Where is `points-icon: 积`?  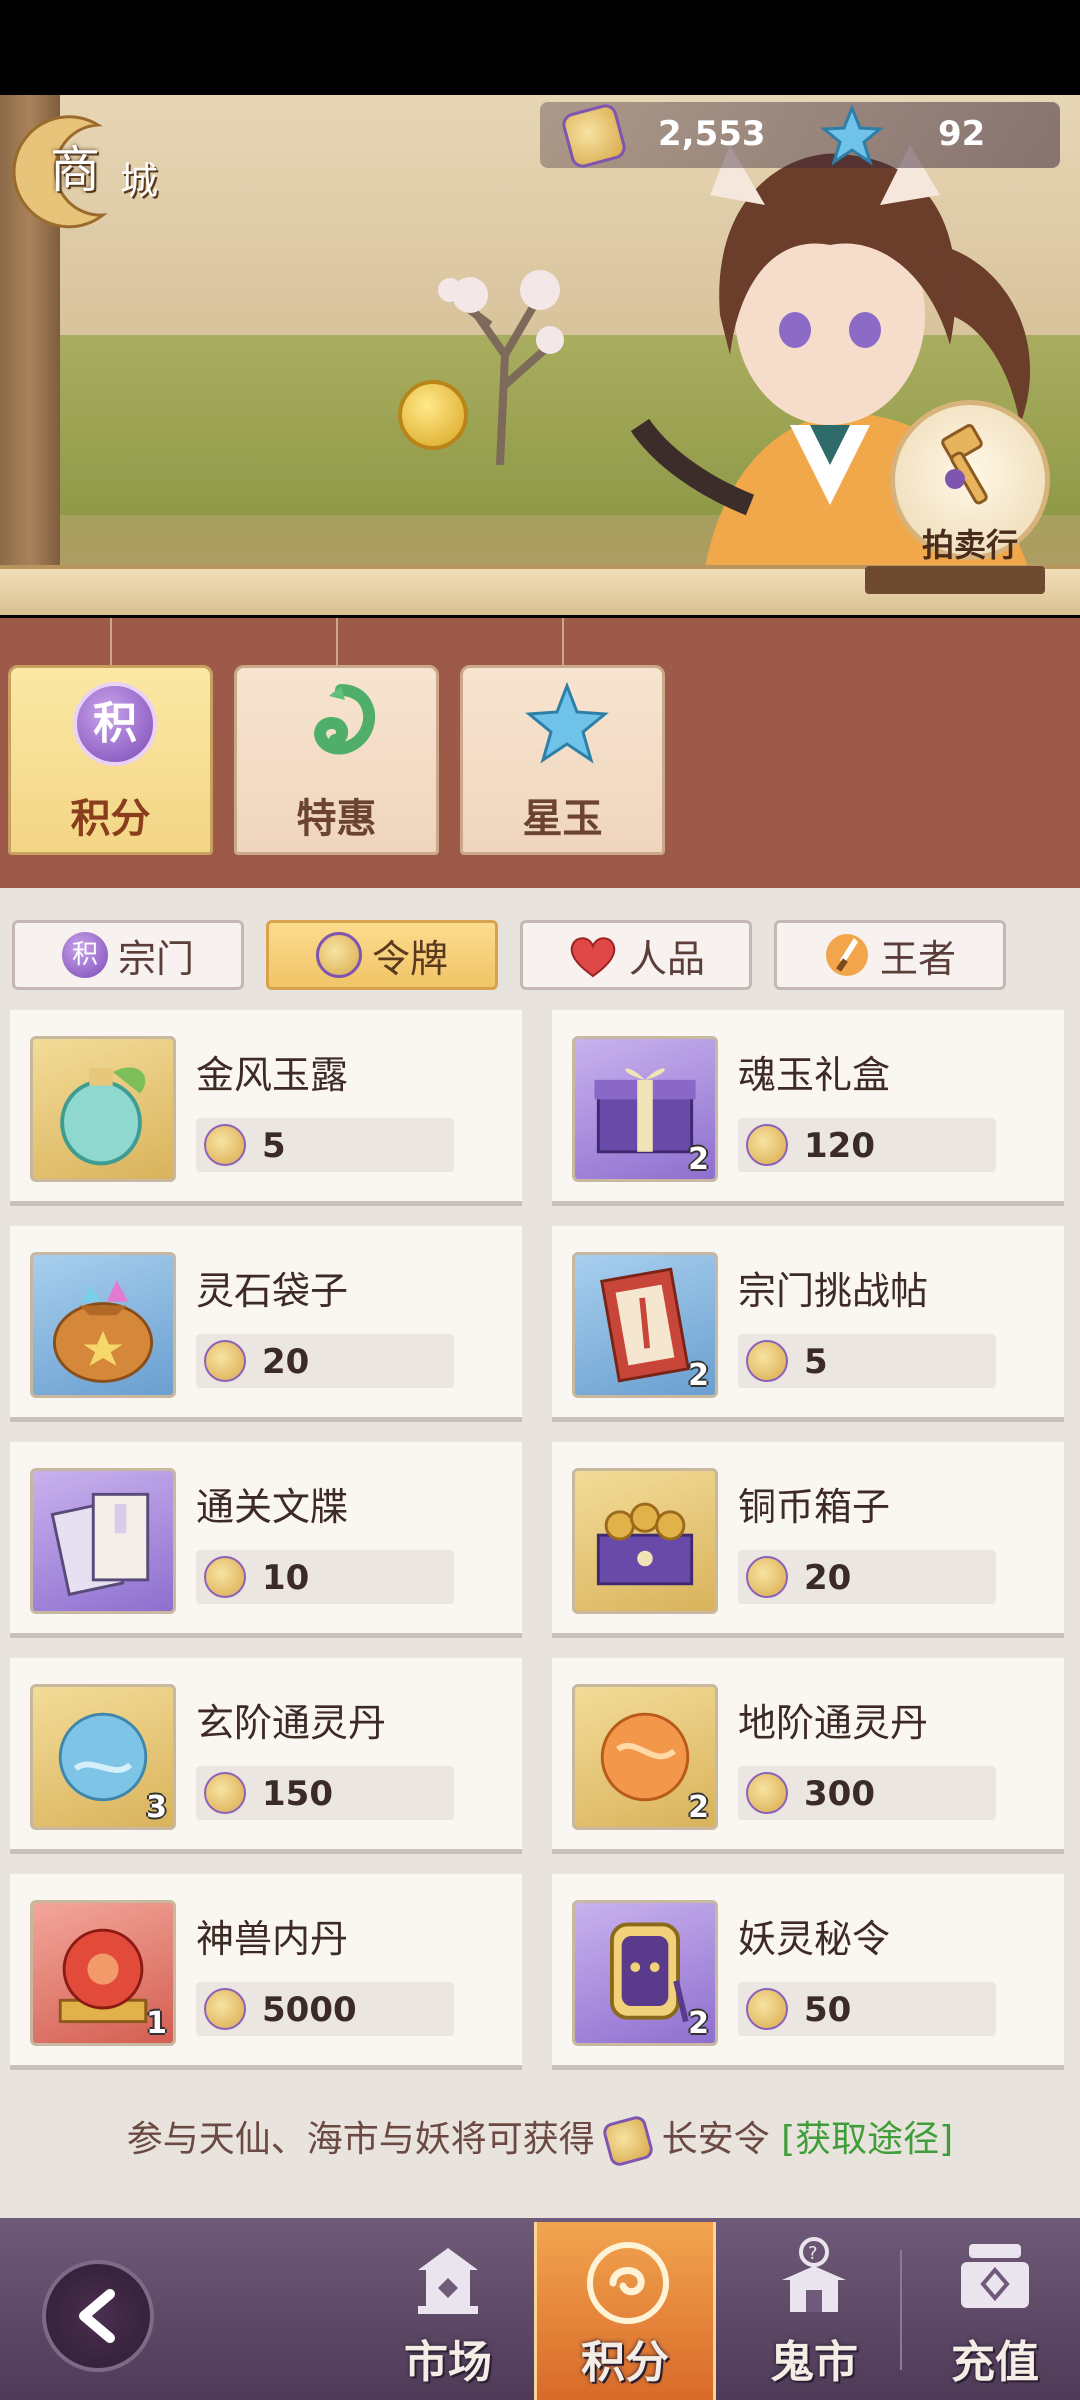
points-icon: 积 is located at coordinates (115, 724).